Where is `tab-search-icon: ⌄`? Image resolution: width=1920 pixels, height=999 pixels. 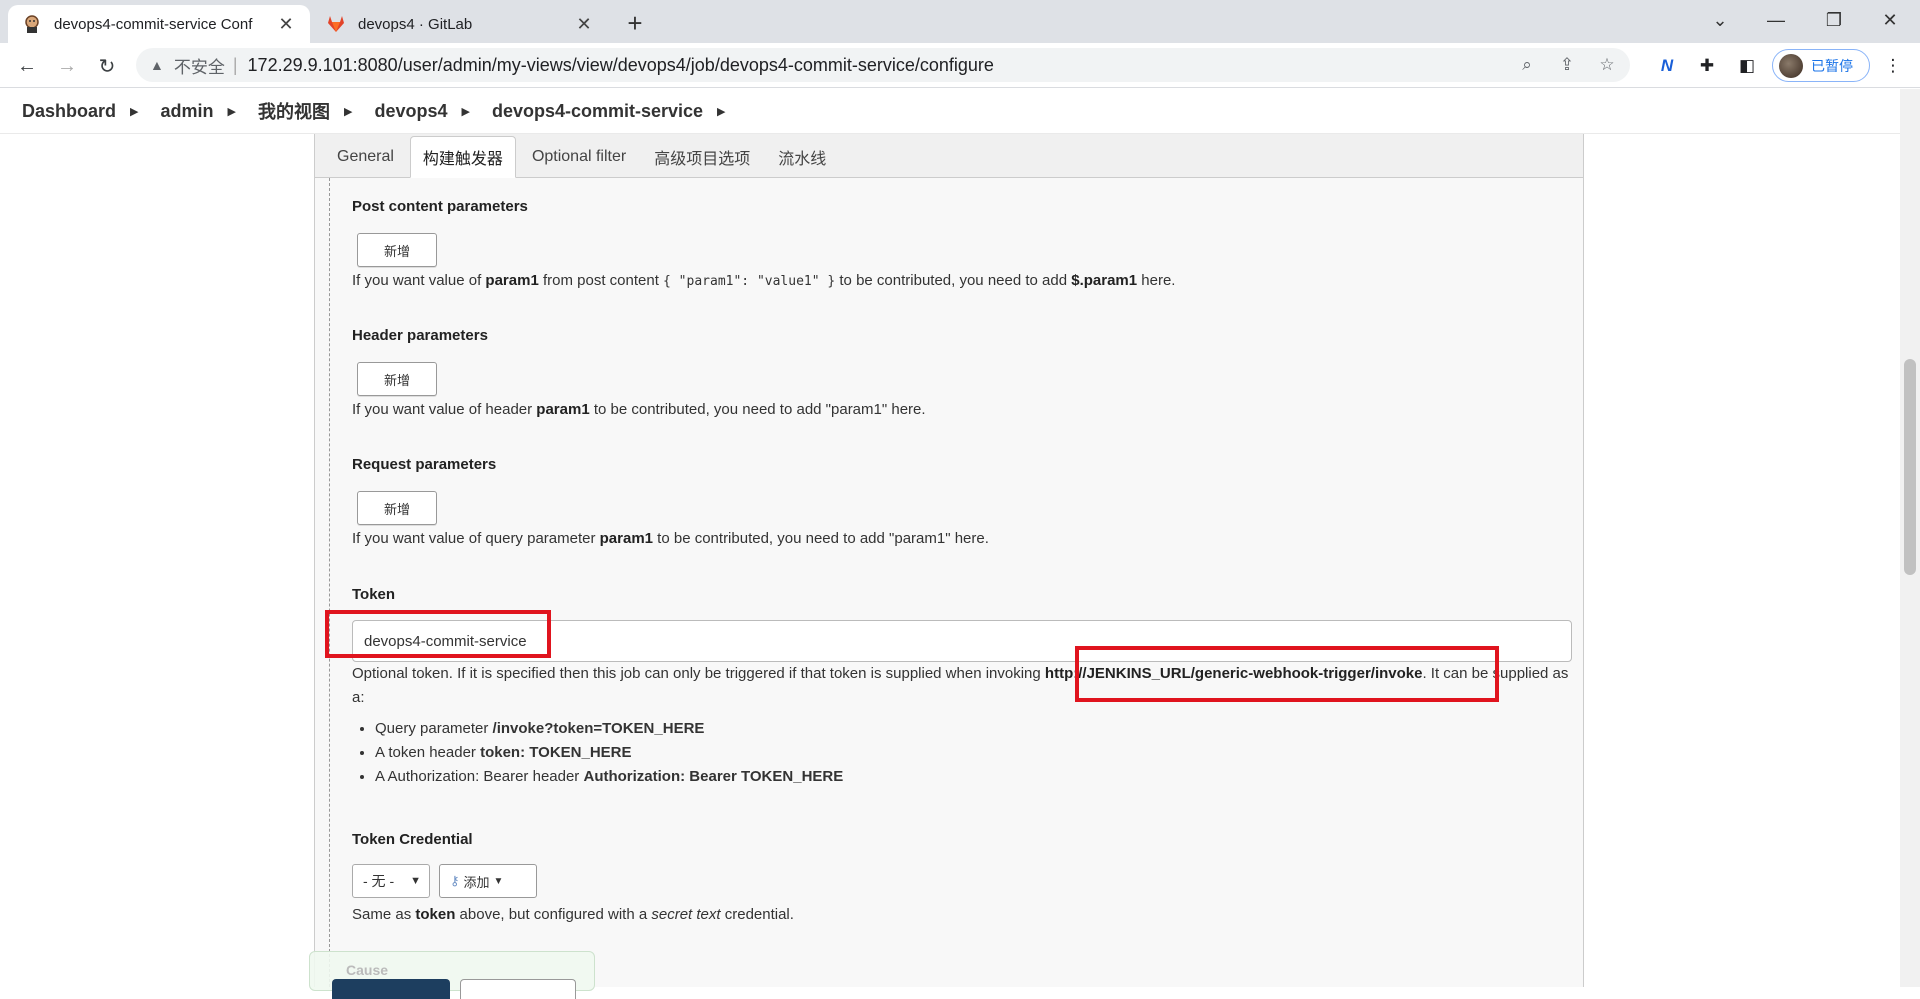 tab-search-icon: ⌄ is located at coordinates (1720, 20).